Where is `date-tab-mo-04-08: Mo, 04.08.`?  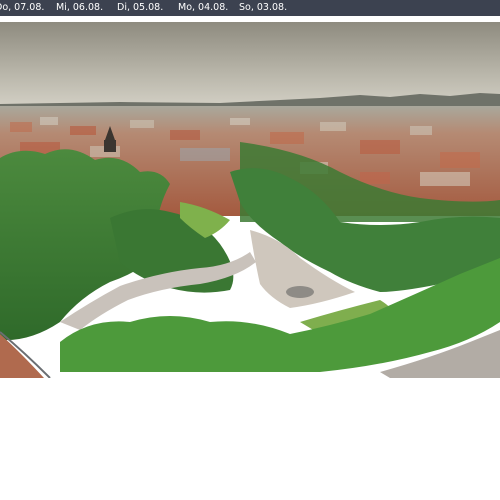
date-tab-mo-04-08: Mo, 04.08. is located at coordinates (208, 8).